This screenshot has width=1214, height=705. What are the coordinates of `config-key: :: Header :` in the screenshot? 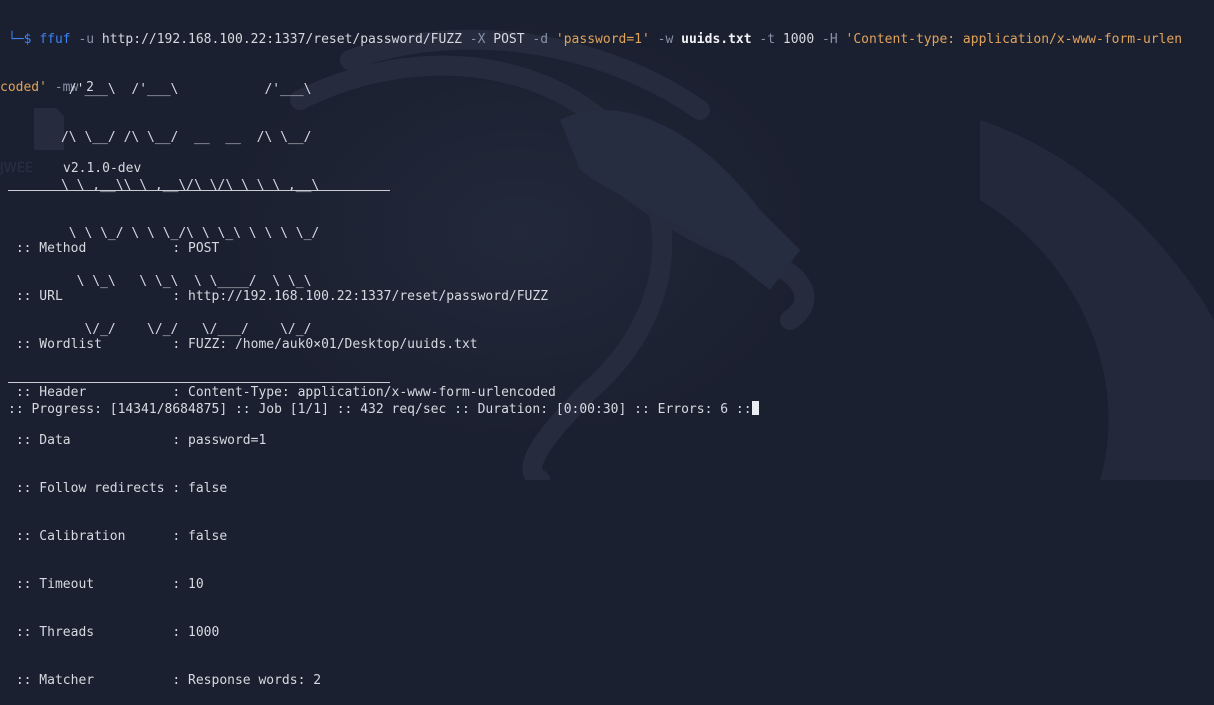 It's located at (98, 392).